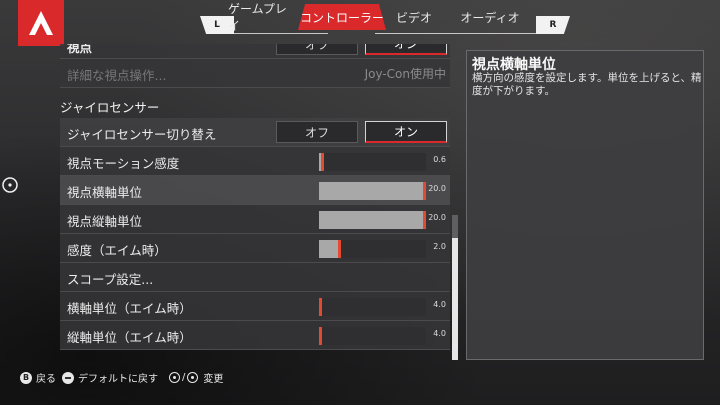 The image size is (720, 405). I want to click on back-hint: B 戻る, so click(38, 377).